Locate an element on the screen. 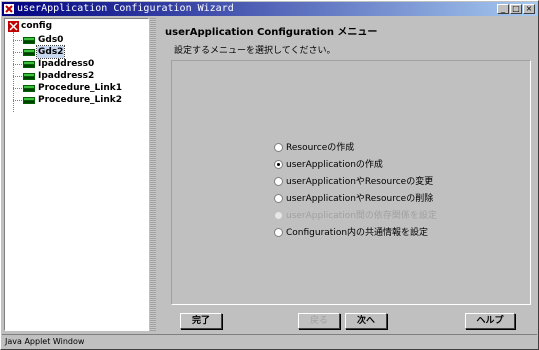 This screenshot has width=539, height=350. instruction-text: 設定するメニューを選択してください。 is located at coordinates (255, 51).